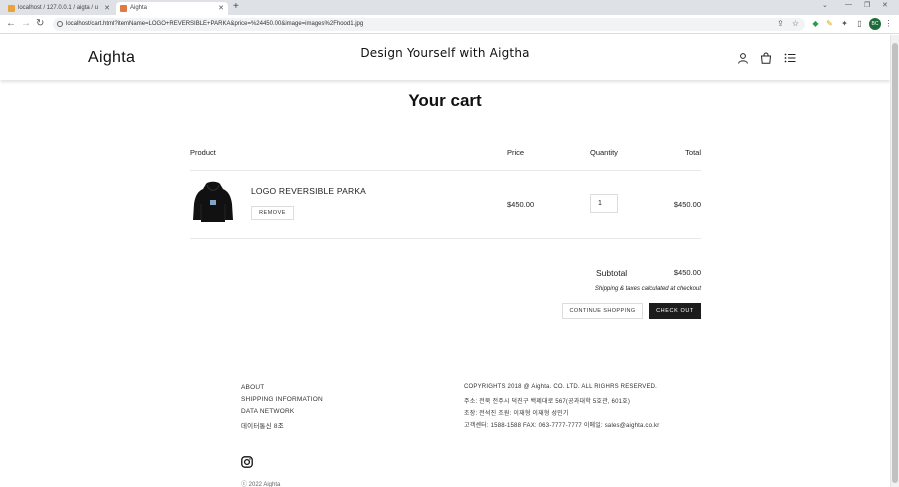 This screenshot has width=899, height=487. What do you see at coordinates (445, 100) in the screenshot?
I see `page-title: Your cart` at bounding box center [445, 100].